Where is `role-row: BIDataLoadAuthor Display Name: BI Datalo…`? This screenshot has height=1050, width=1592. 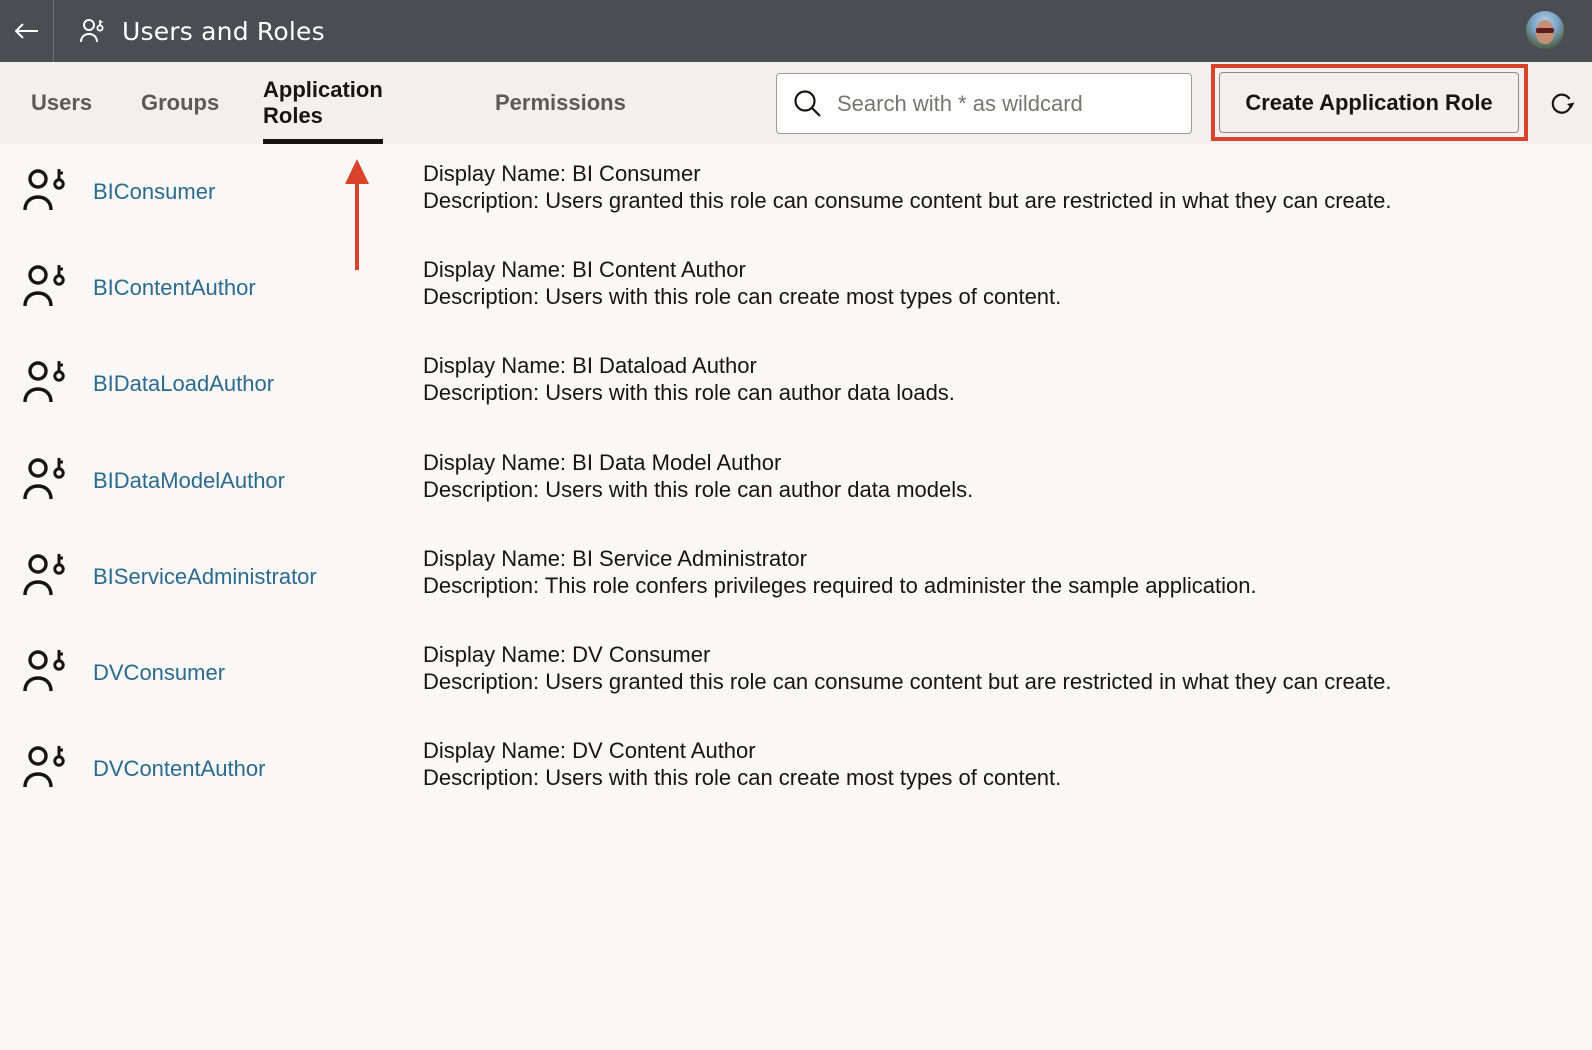
role-row: BIDataLoadAuthor Display Name: BI Datalo… is located at coordinates (796, 384).